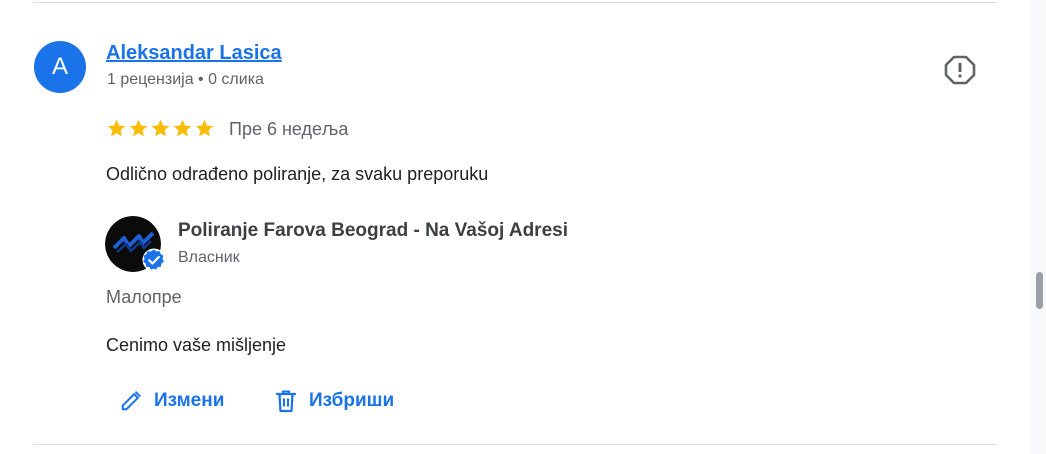  I want to click on divider-top, so click(515, 2).